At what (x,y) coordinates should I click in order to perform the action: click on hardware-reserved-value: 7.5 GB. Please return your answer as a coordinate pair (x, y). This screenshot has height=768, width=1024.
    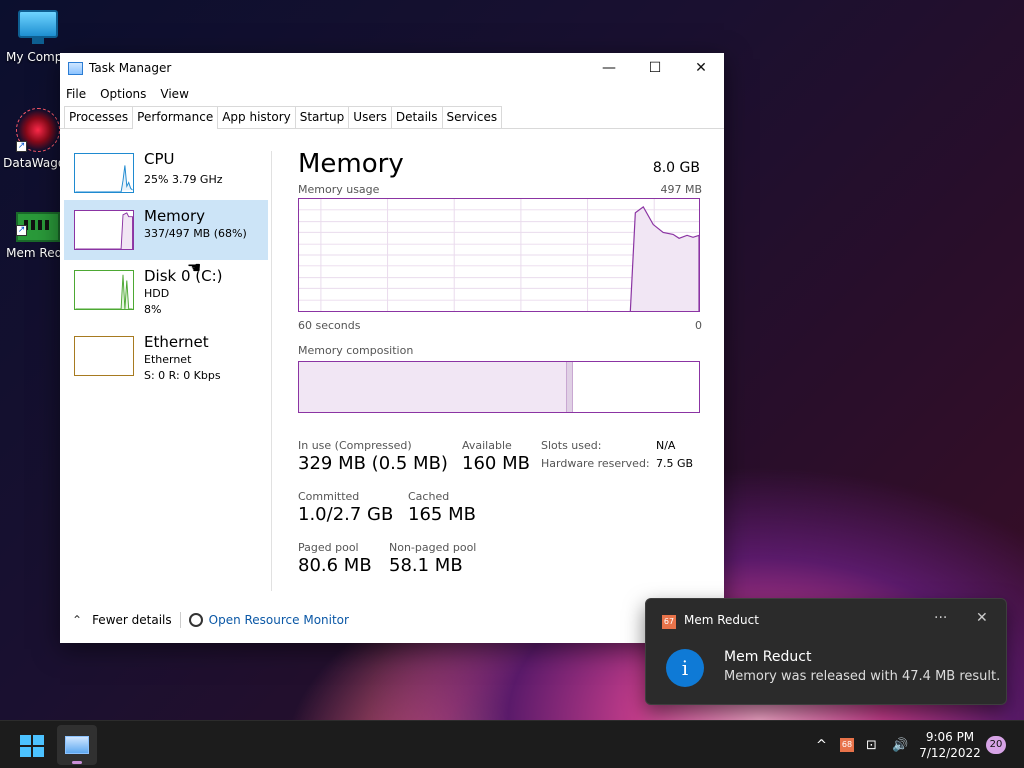
    Looking at the image, I should click on (675, 463).